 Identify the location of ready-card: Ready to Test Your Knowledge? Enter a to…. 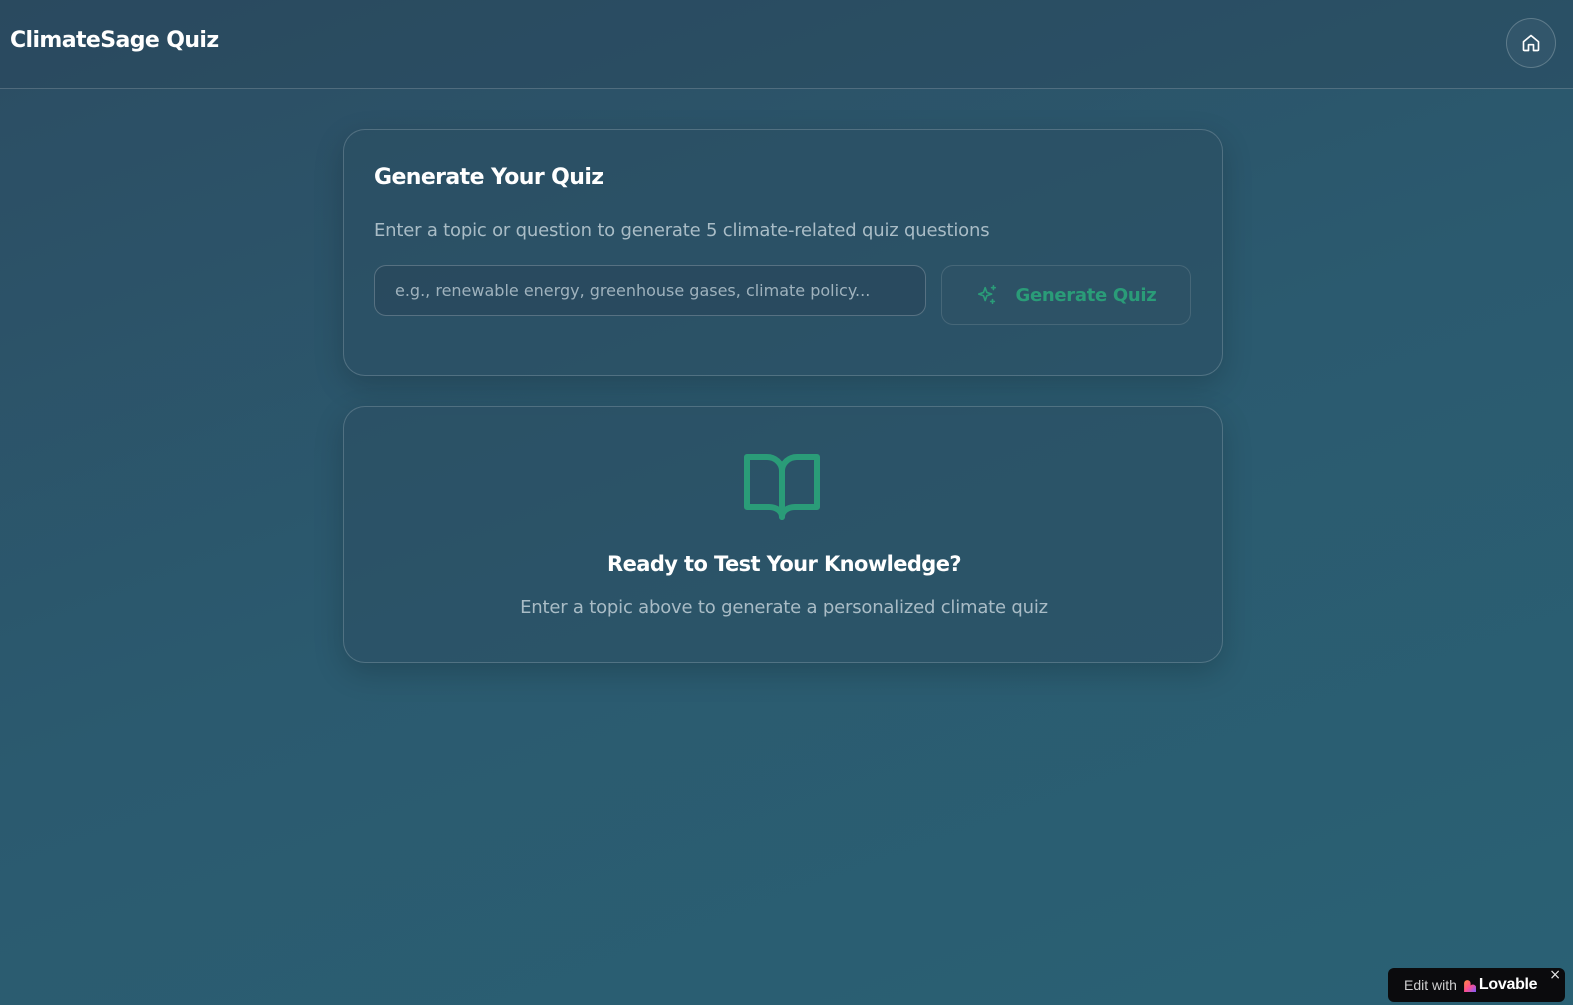
(783, 534).